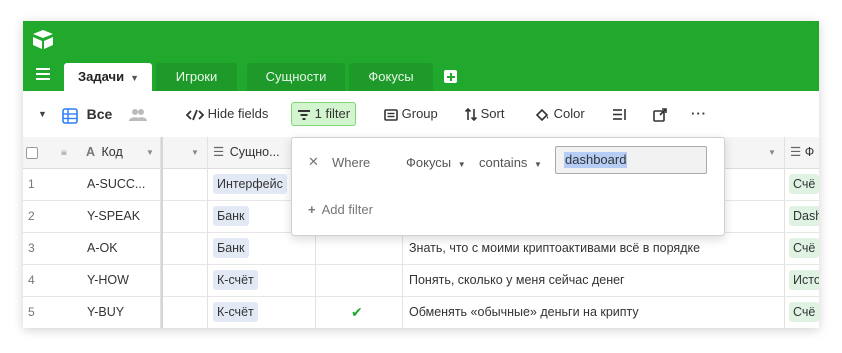 This screenshot has width=842, height=353. Describe the element at coordinates (101, 76) in the screenshot. I see `tab-label: Задачи` at that location.